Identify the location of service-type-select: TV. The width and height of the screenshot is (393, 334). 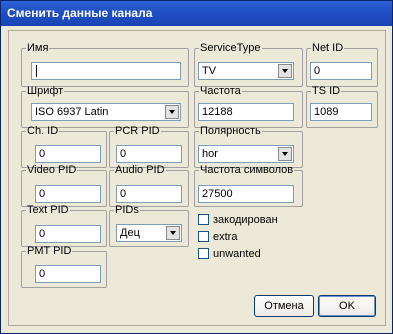
(246, 71).